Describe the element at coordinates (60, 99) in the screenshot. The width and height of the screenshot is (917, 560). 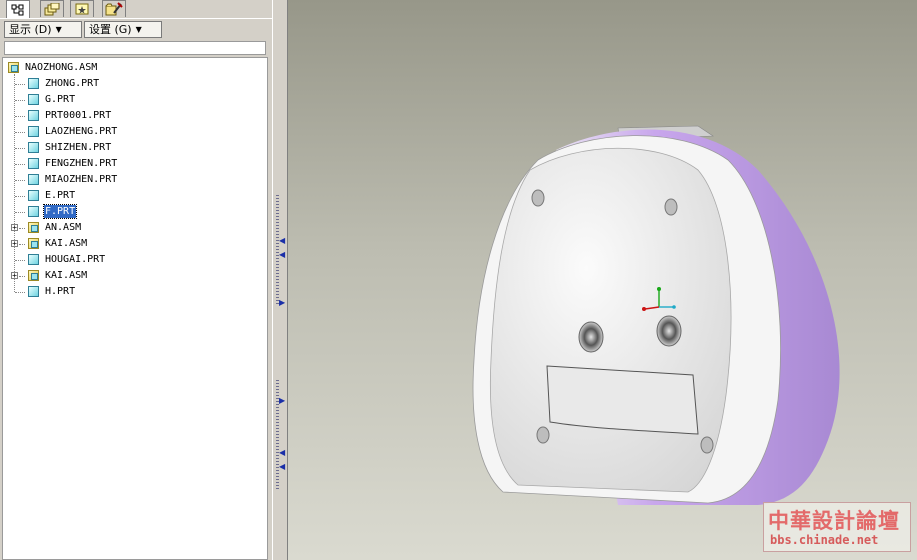
I see `tree-item-label: G.PRT` at that location.